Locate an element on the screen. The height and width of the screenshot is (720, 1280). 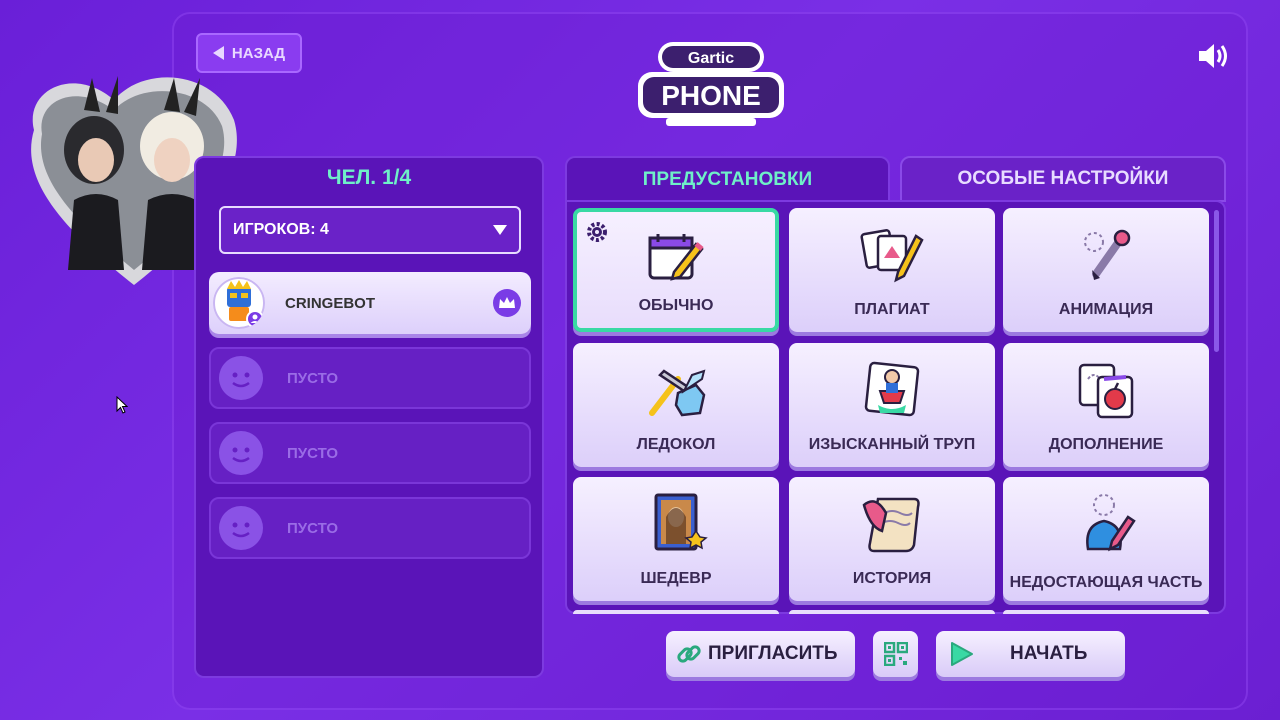
mode-card-icebreaker: ЛЕДОКОЛ is located at coordinates (676, 405).